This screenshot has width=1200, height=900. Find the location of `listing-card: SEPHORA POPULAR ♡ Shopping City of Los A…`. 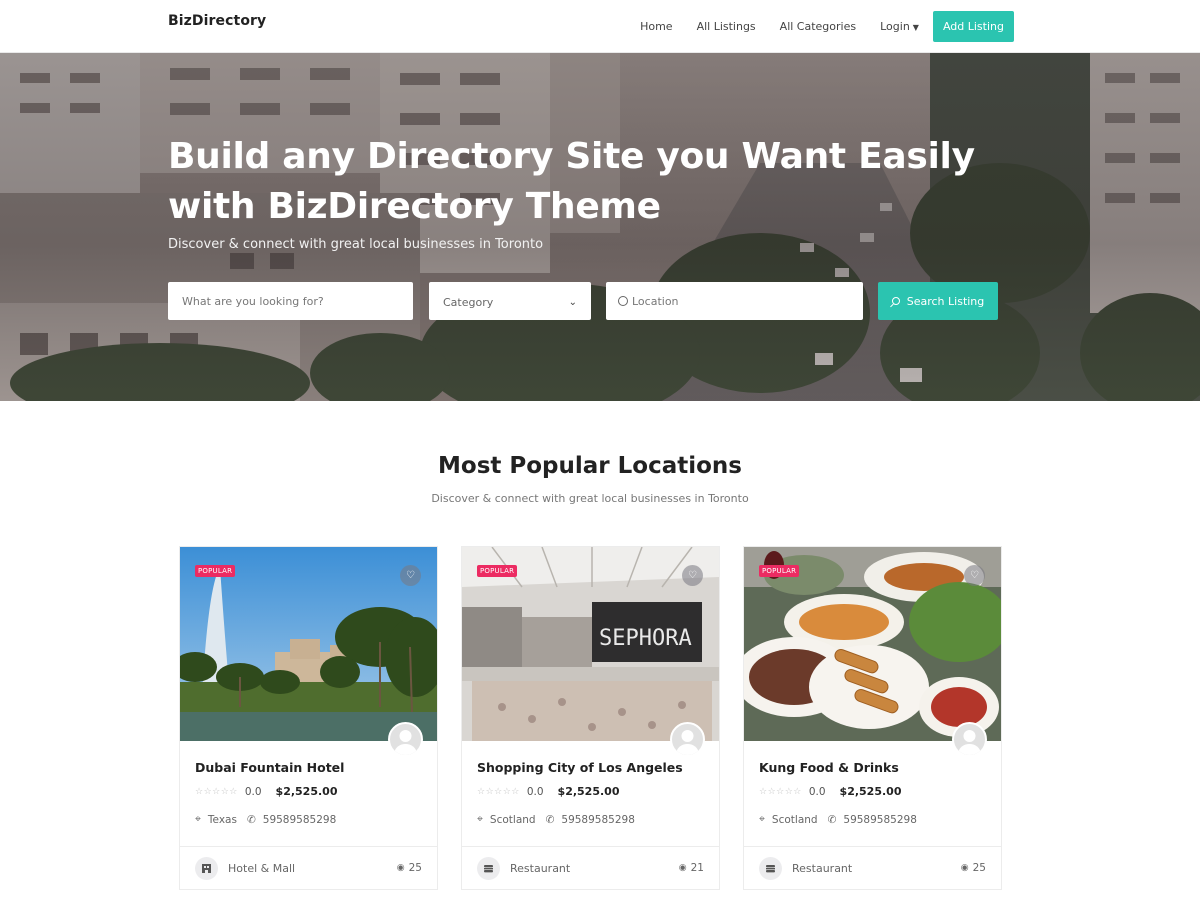

listing-card: SEPHORA POPULAR ♡ Shopping City of Los A… is located at coordinates (590, 718).